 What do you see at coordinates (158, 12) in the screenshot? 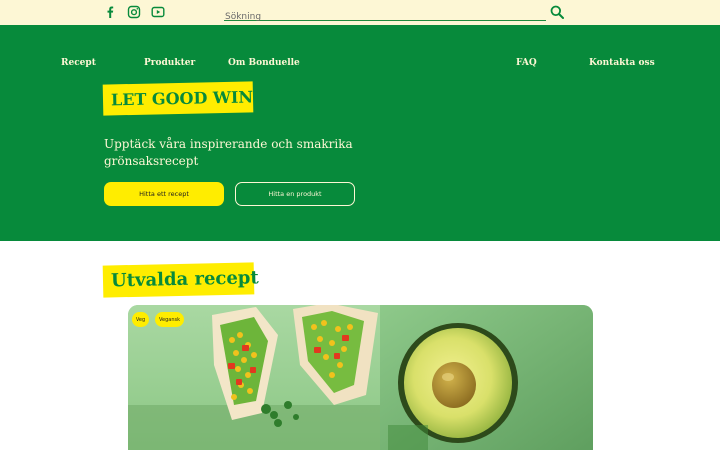
I see `youtube-icon` at bounding box center [158, 12].